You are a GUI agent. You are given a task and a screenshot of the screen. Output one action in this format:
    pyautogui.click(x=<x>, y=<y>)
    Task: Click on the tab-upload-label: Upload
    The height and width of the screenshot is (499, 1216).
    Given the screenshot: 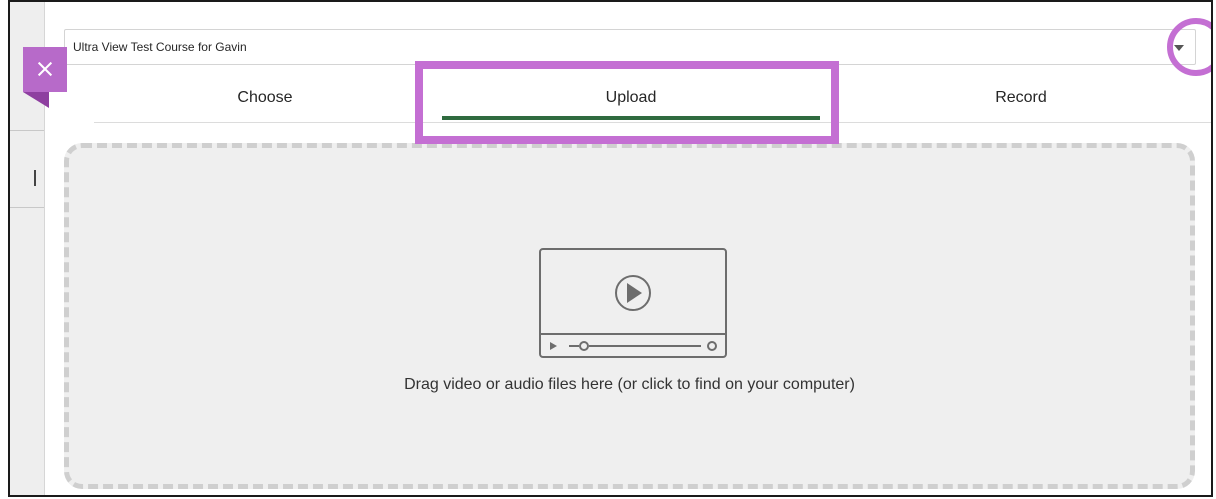 What is the action you would take?
    pyautogui.click(x=631, y=97)
    